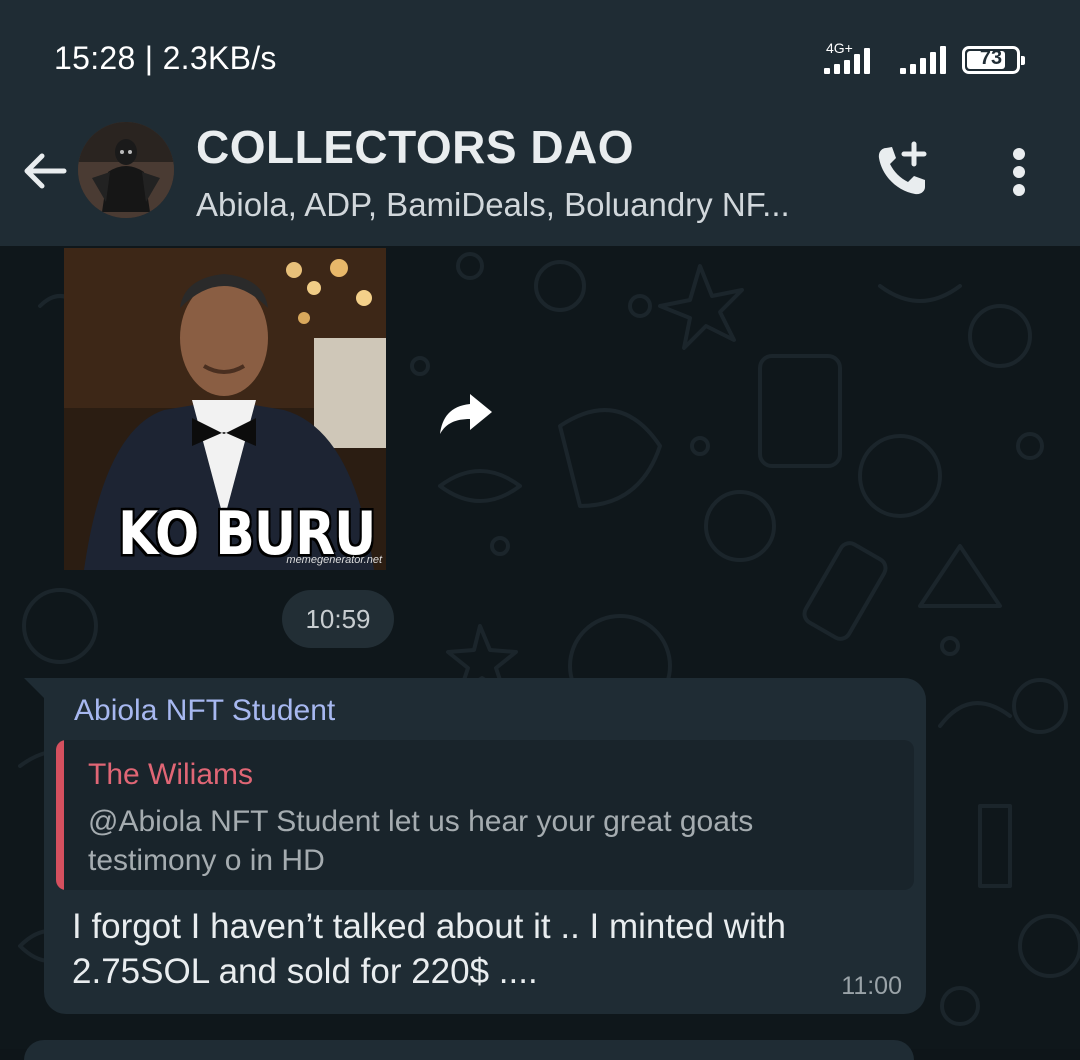 The image size is (1080, 1060). What do you see at coordinates (334, 560) in the screenshot?
I see `meme-watermark: memegenerator.net` at bounding box center [334, 560].